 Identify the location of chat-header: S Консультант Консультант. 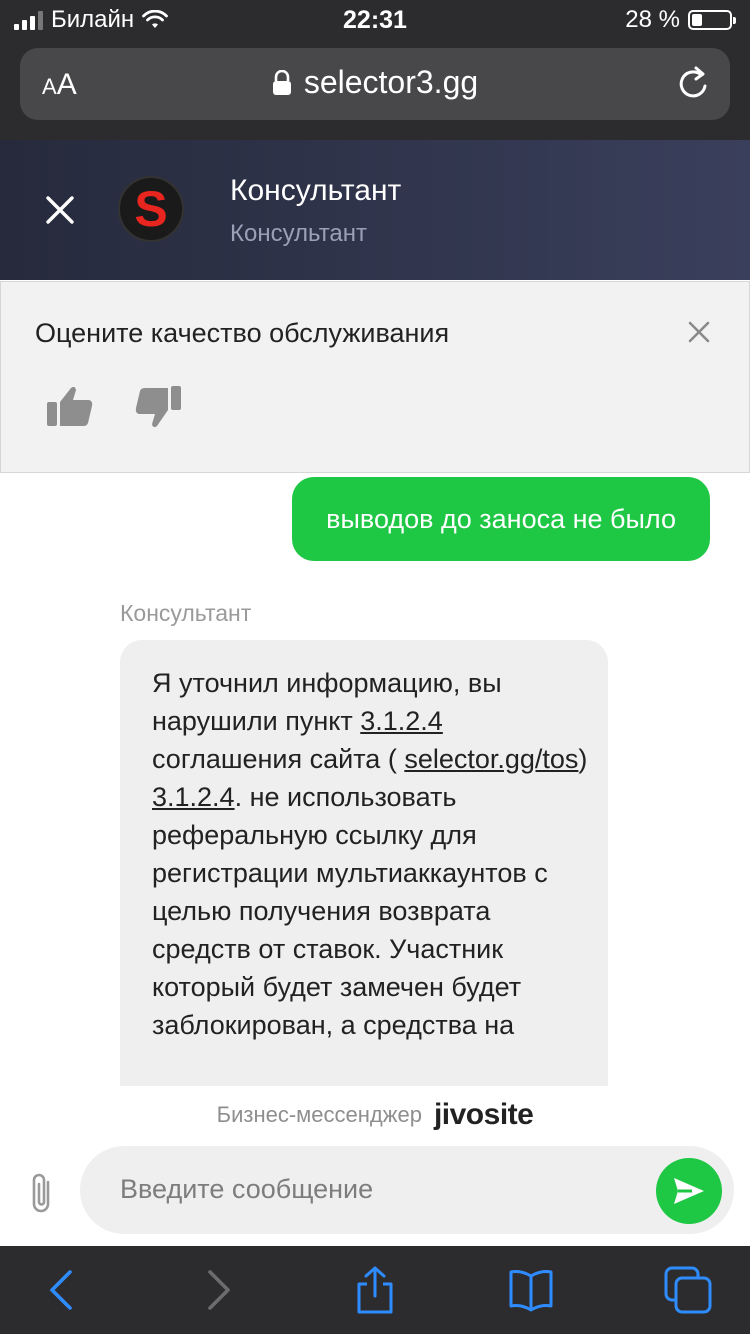
(375, 210).